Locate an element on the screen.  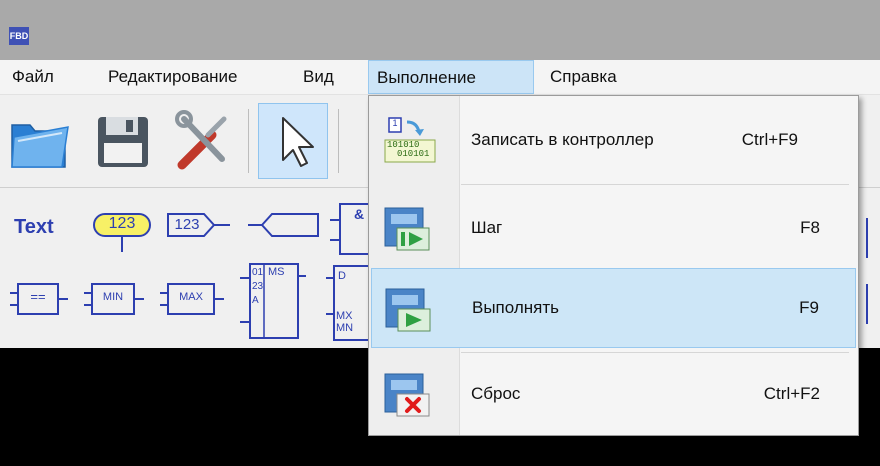
mx-d-label: D is located at coordinates (342, 276).